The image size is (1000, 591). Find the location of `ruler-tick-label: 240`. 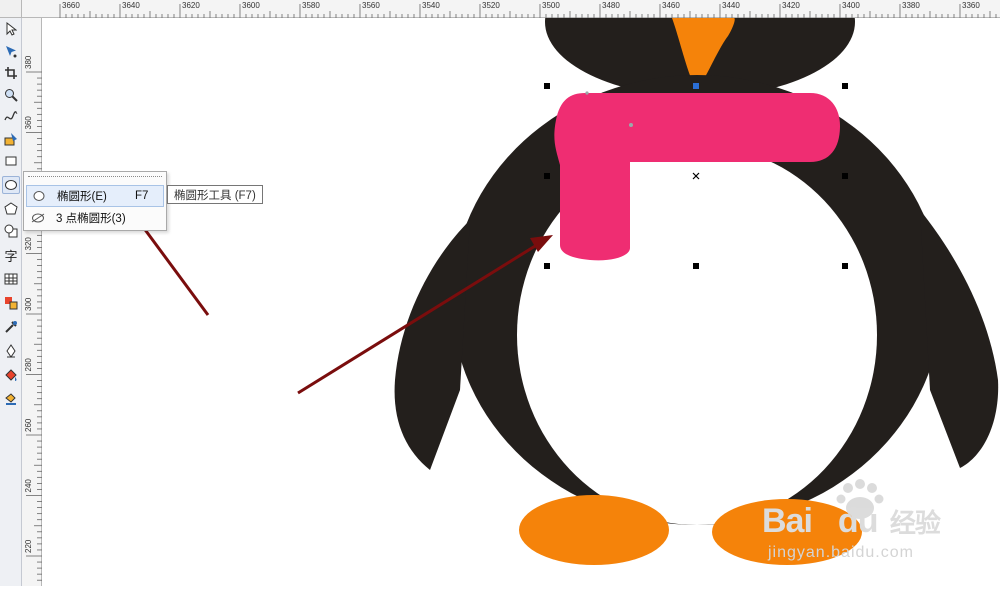

ruler-tick-label: 240 is located at coordinates (28, 486).